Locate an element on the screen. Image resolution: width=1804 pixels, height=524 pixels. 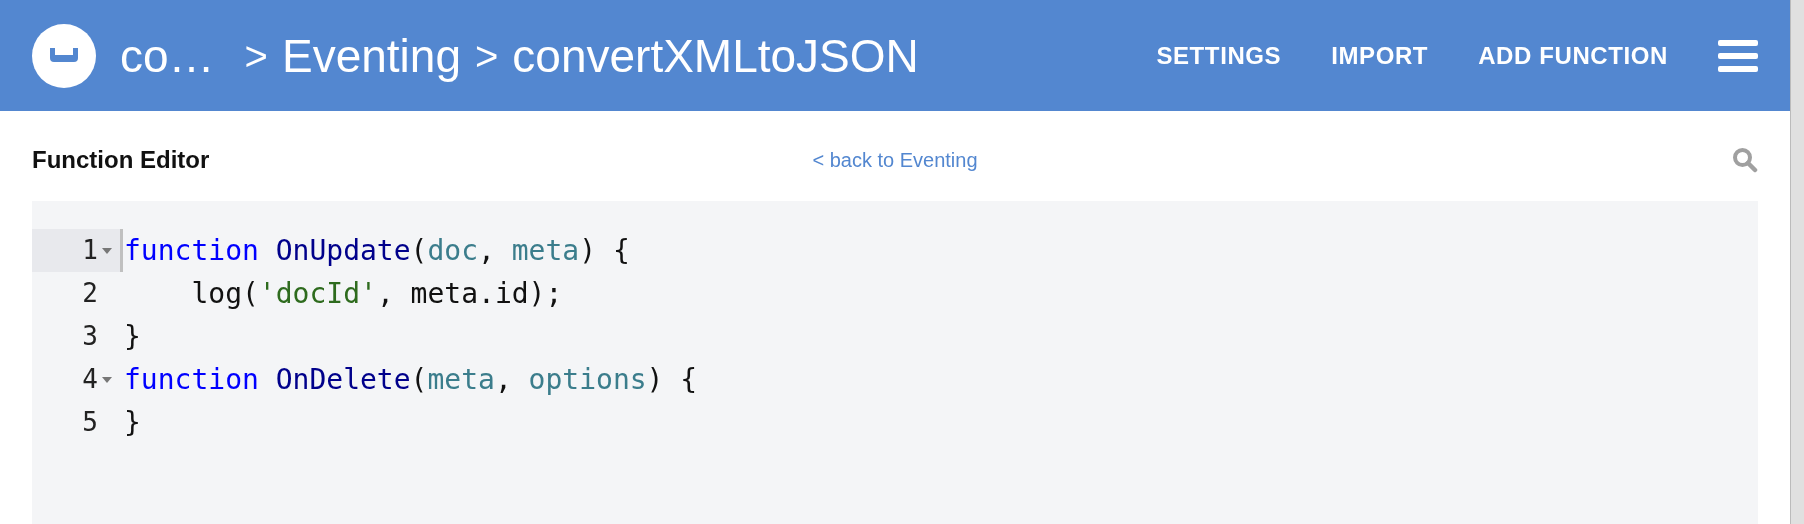
code-line: log('docId', meta.id); is located at coordinates (376, 293).